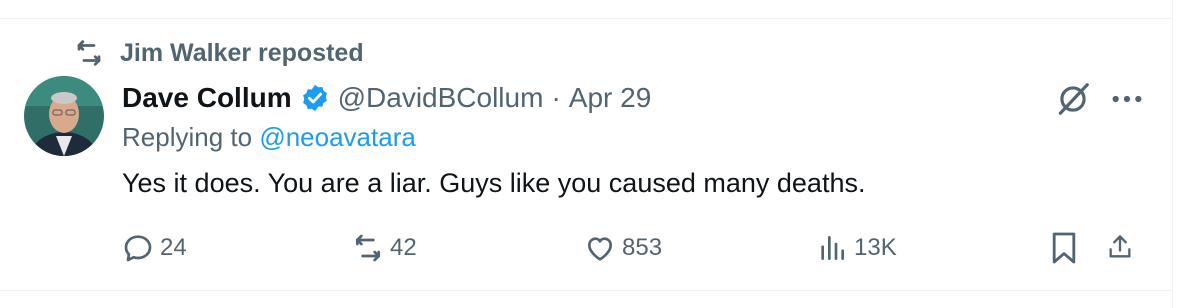 The image size is (1200, 308). Describe the element at coordinates (832, 248) in the screenshot. I see `analytics-icon` at that location.